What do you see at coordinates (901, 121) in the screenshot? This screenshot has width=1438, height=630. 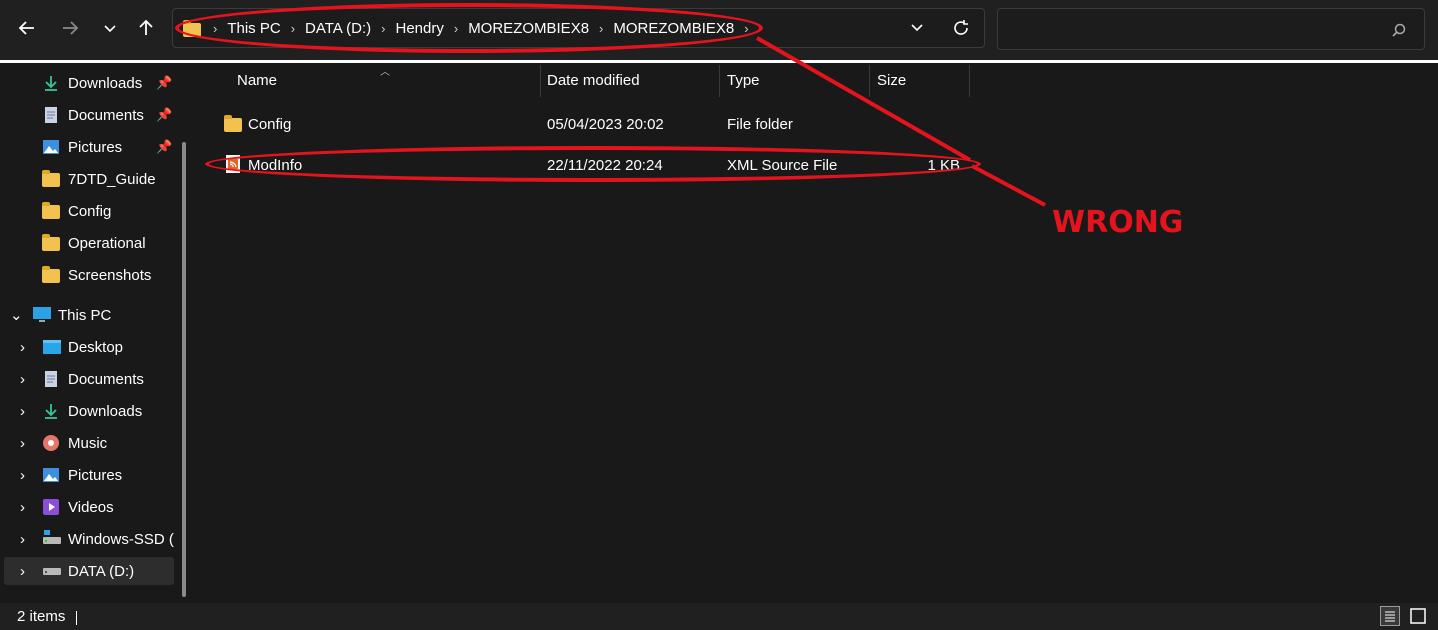 I see `annotation-arrow-lines` at bounding box center [901, 121].